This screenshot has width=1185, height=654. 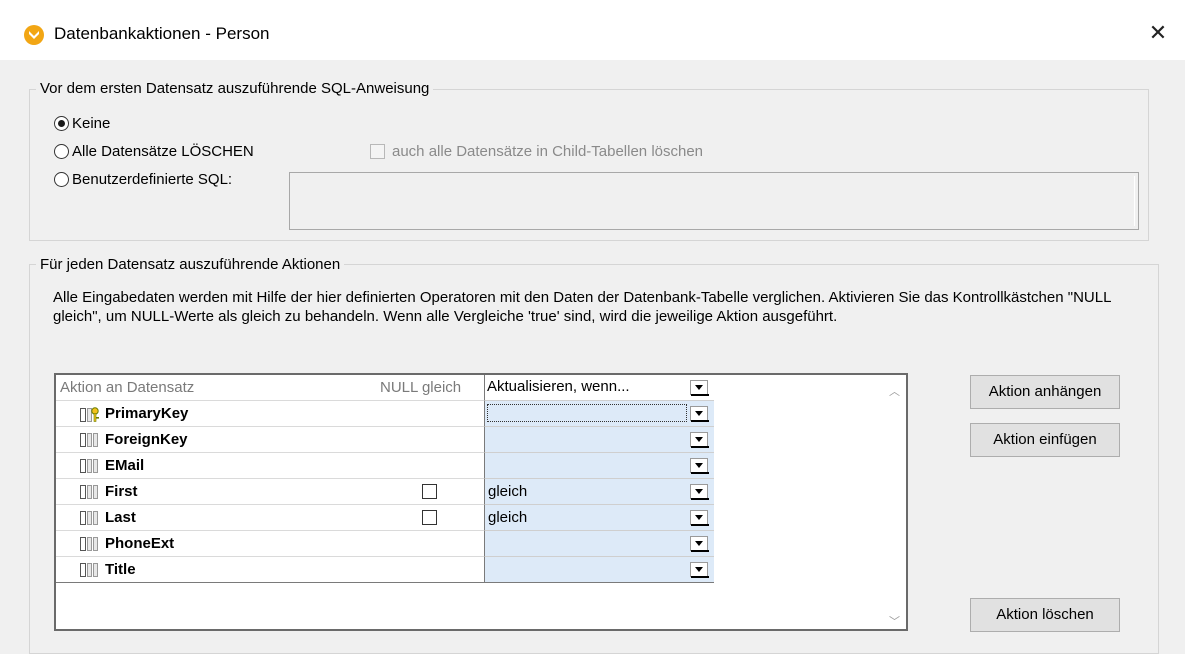 What do you see at coordinates (270, 491) in the screenshot?
I see `column-name-cell: First` at bounding box center [270, 491].